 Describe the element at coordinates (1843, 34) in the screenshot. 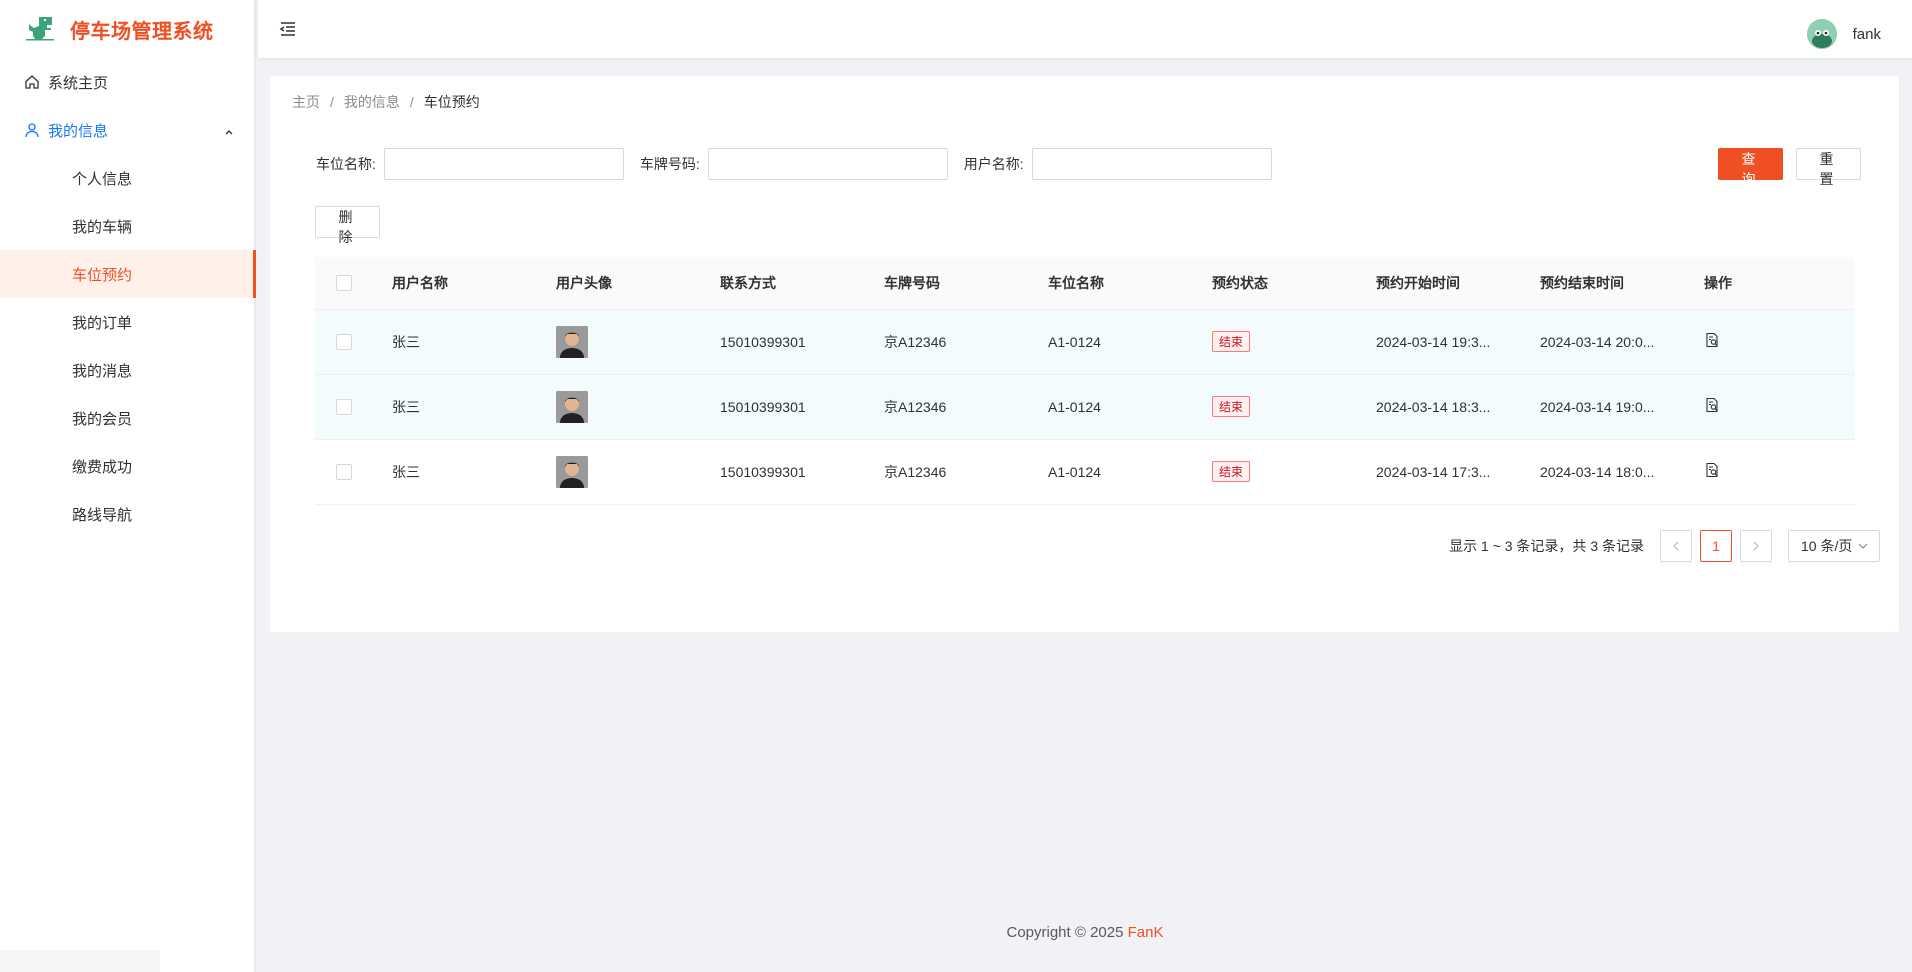

I see `user-menu: fank` at that location.